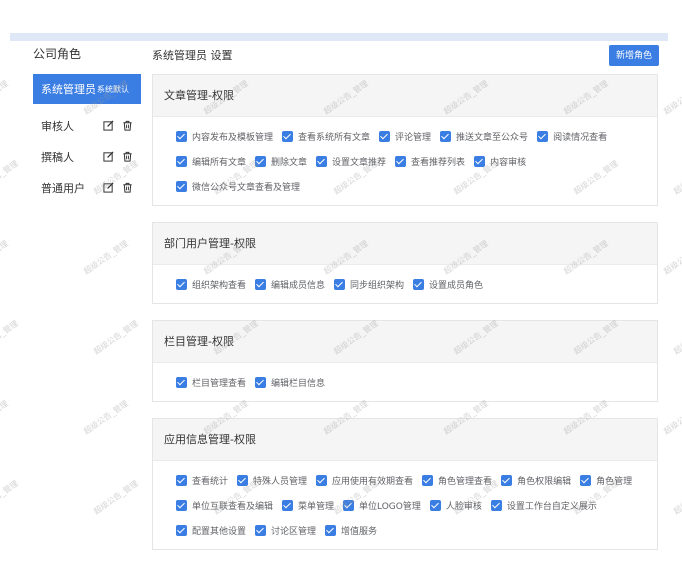 The height and width of the screenshot is (566, 682). I want to click on permission-checkbox: 配置其他设置, so click(211, 530).